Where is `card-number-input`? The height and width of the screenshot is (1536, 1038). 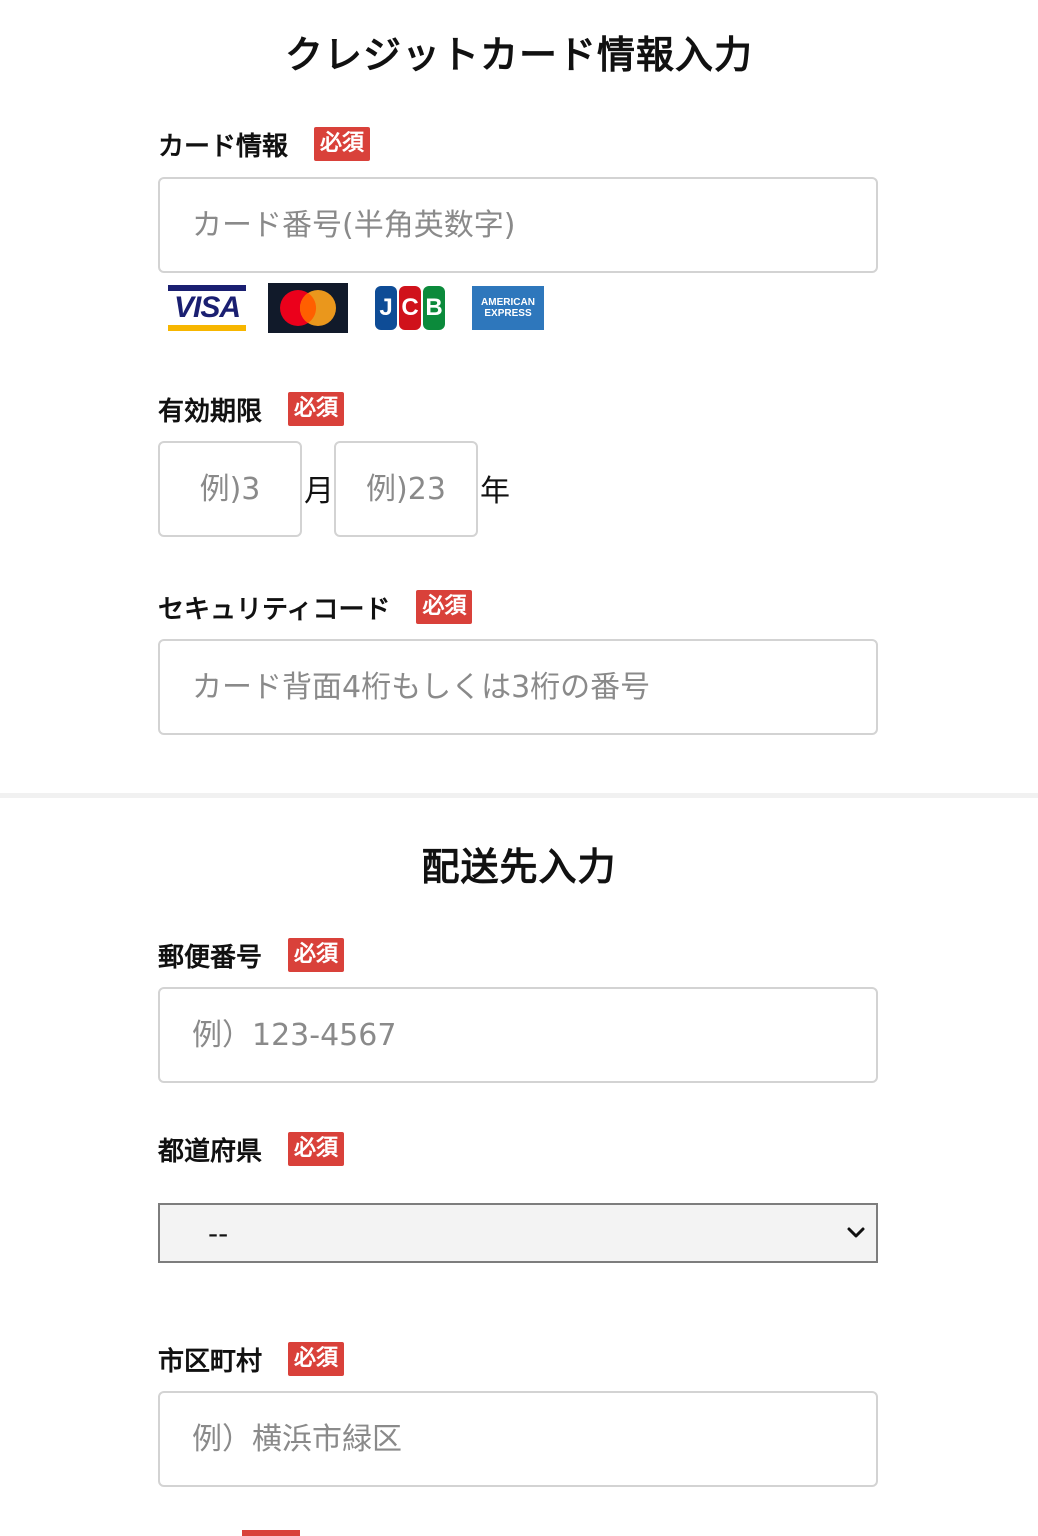
card-number-input is located at coordinates (518, 225).